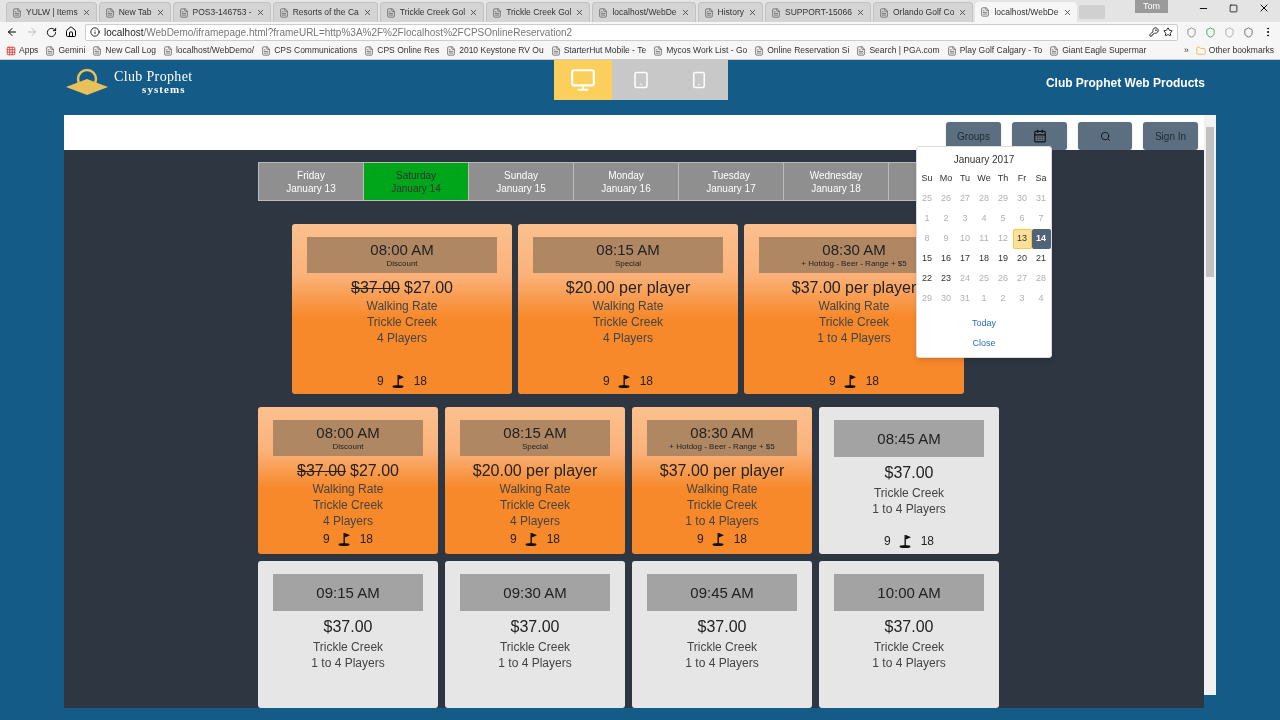 The width and height of the screenshot is (1280, 720). I want to click on browser-tab: Orlando Golf Co, so click(923, 12).